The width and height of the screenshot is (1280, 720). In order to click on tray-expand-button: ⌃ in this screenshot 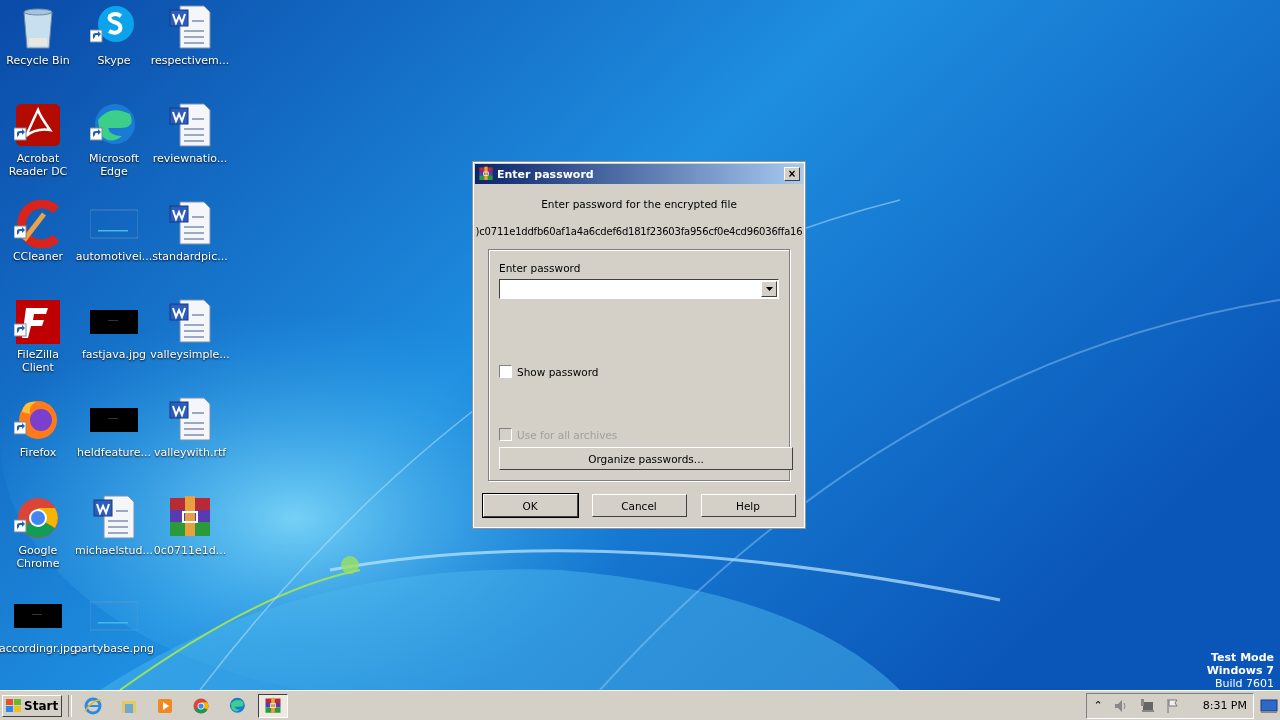, I will do `click(1098, 705)`.